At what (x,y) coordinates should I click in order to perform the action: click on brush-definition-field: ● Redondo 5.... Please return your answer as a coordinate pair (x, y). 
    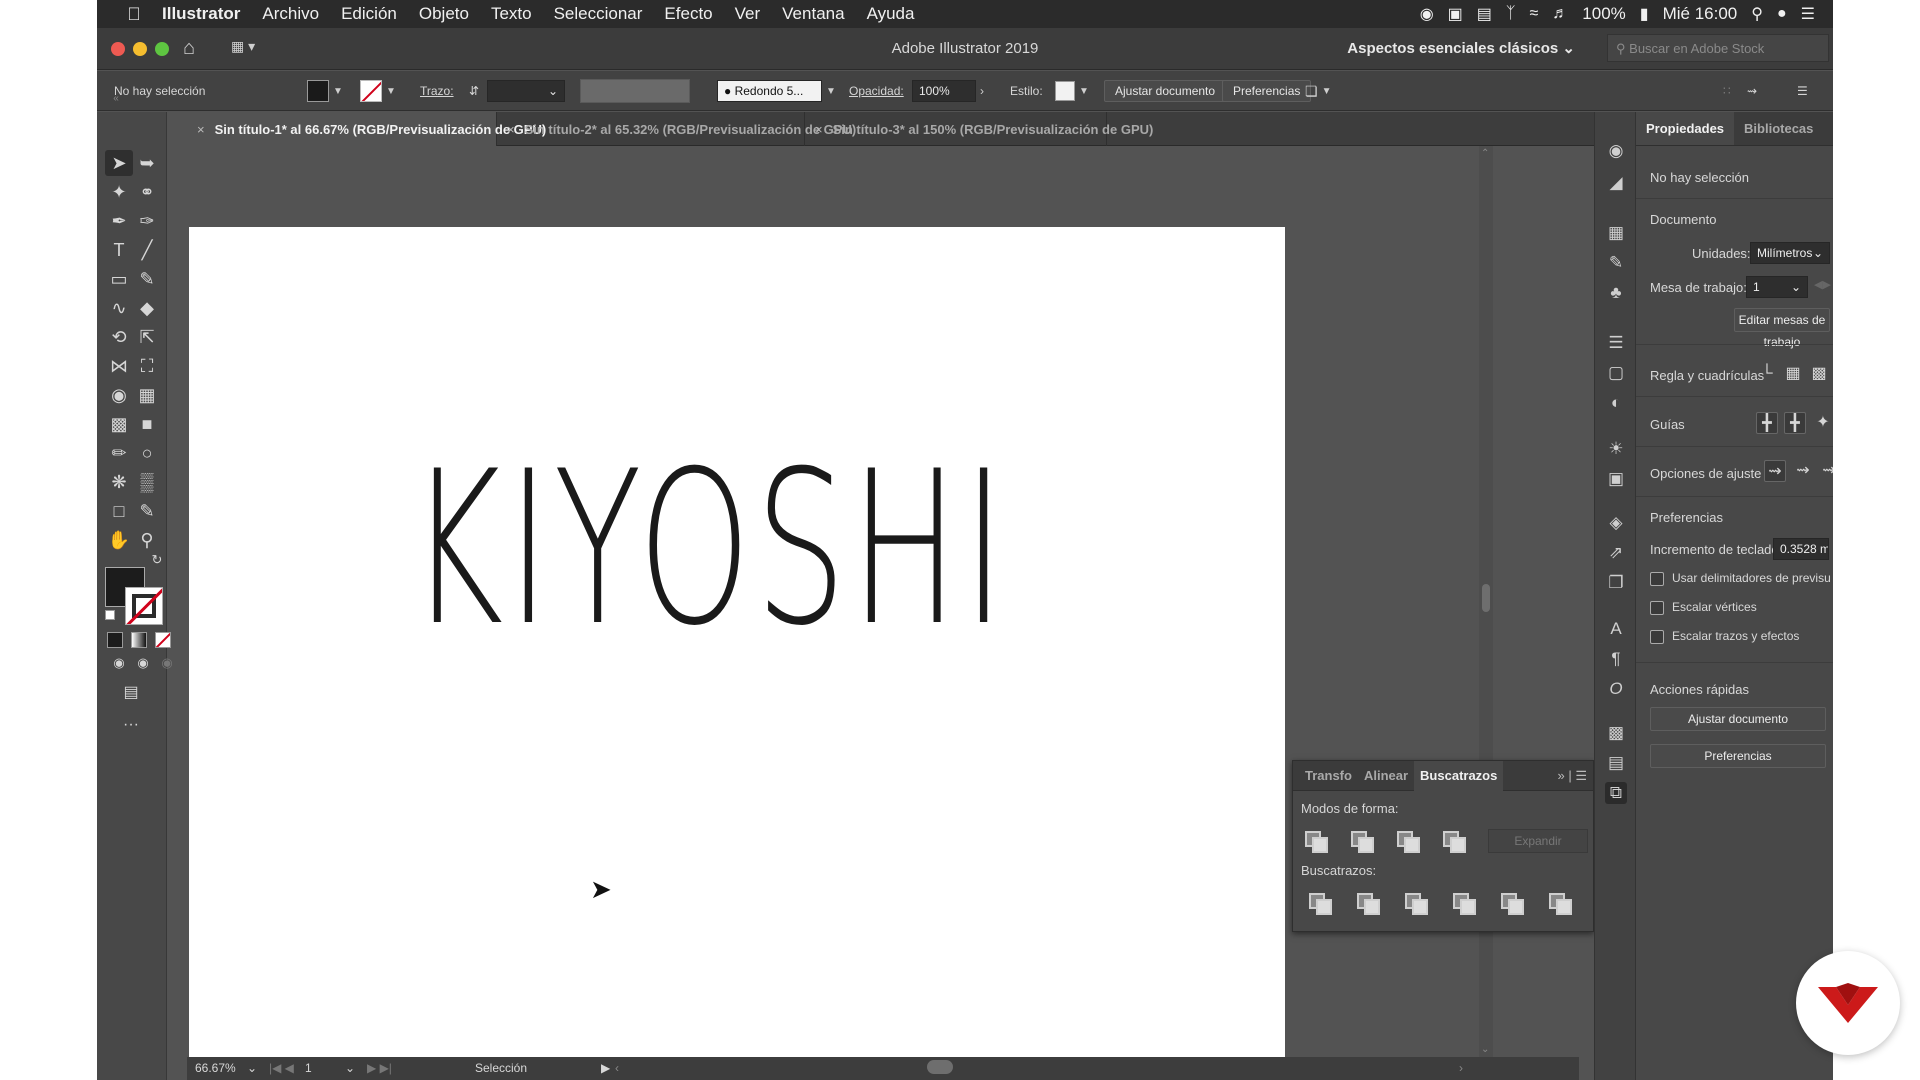
    Looking at the image, I should click on (769, 91).